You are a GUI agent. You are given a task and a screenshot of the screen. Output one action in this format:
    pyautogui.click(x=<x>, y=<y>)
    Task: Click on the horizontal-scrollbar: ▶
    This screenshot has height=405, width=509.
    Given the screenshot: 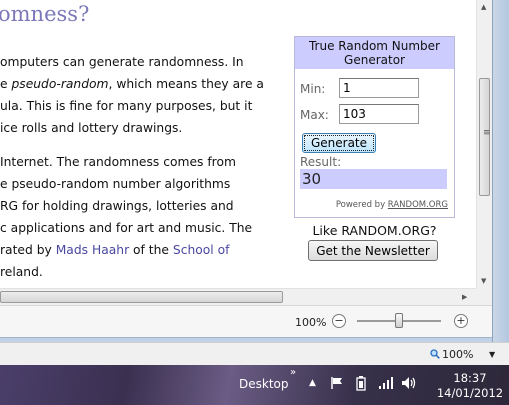 What is the action you would take?
    pyautogui.click(x=238, y=297)
    